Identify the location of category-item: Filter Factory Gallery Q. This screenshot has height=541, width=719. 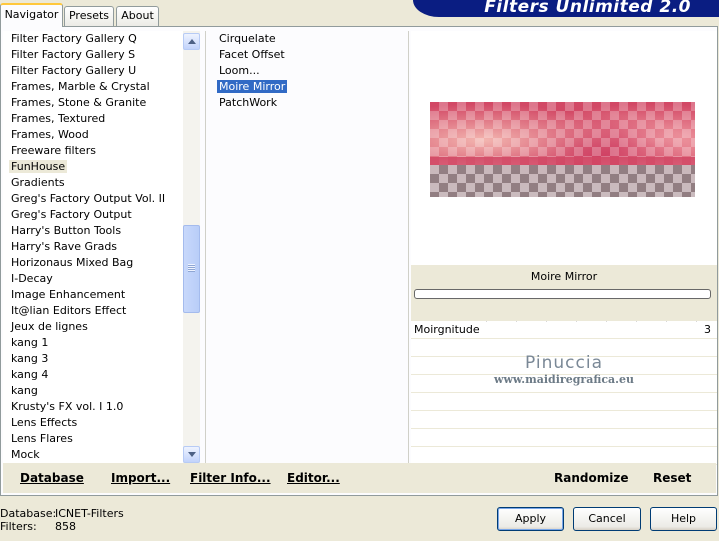
(93, 39).